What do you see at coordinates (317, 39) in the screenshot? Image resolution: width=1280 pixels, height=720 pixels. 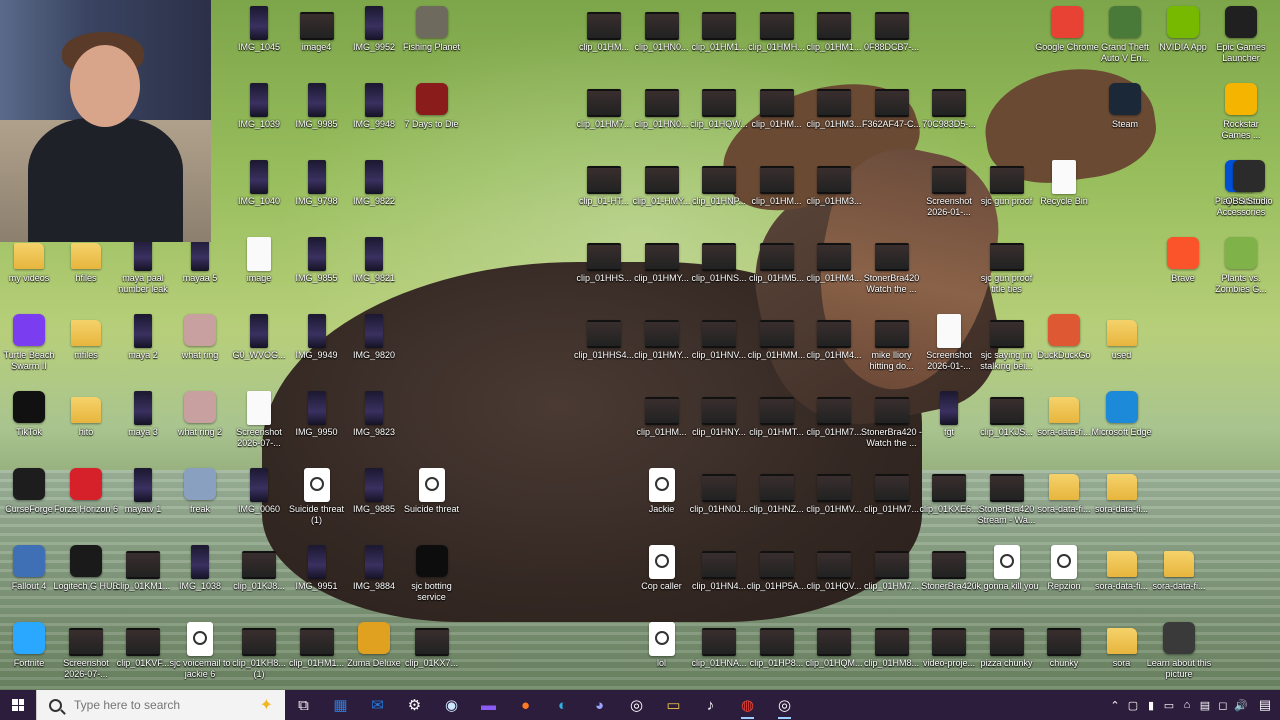 I see `desktop-icon: image4` at bounding box center [317, 39].